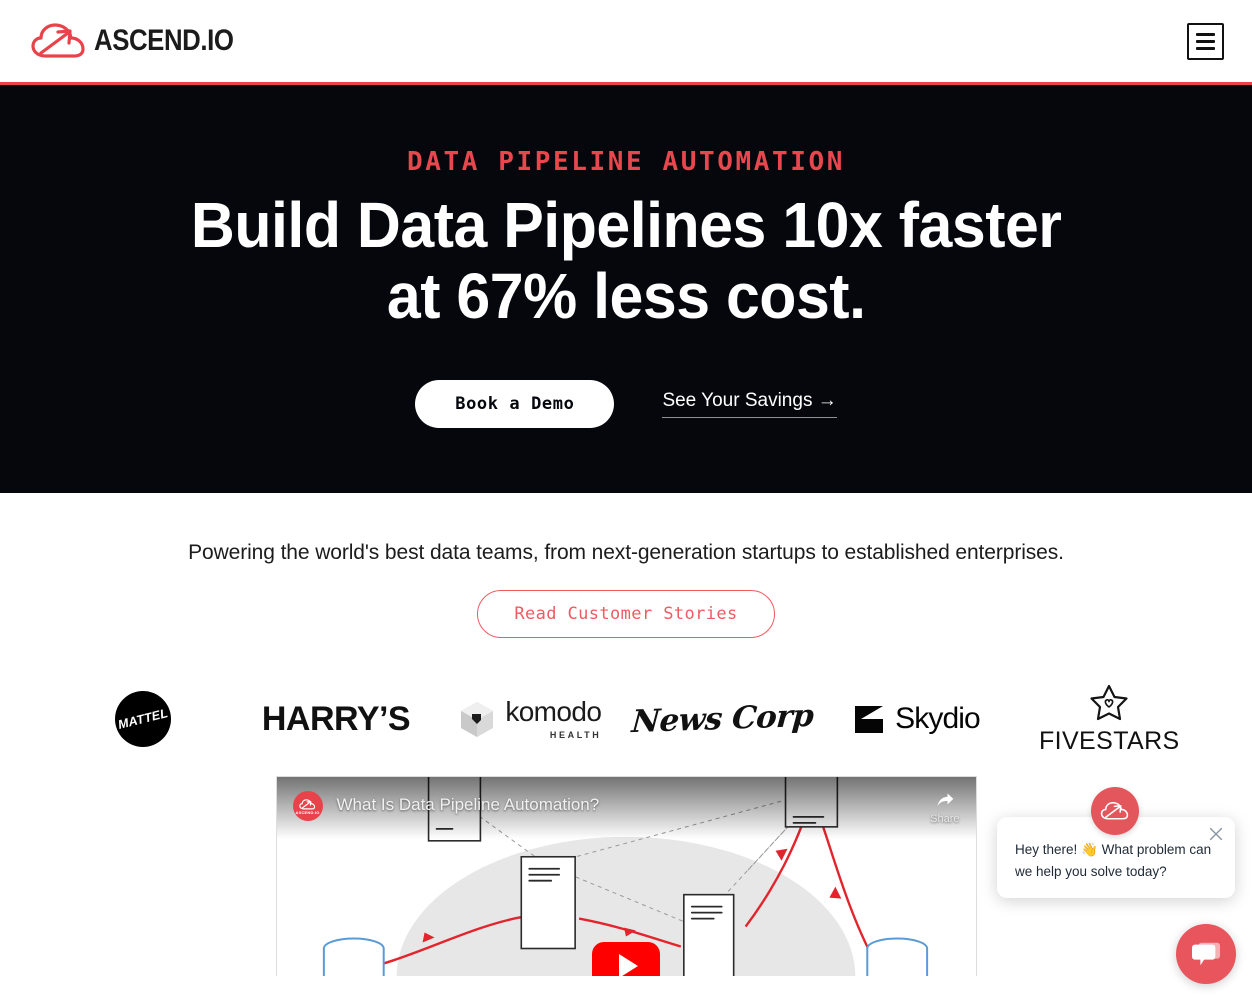 The height and width of the screenshot is (1000, 1252). Describe the element at coordinates (626, 296) in the screenshot. I see `hero-title-line-2: at 67% less cost.` at that location.